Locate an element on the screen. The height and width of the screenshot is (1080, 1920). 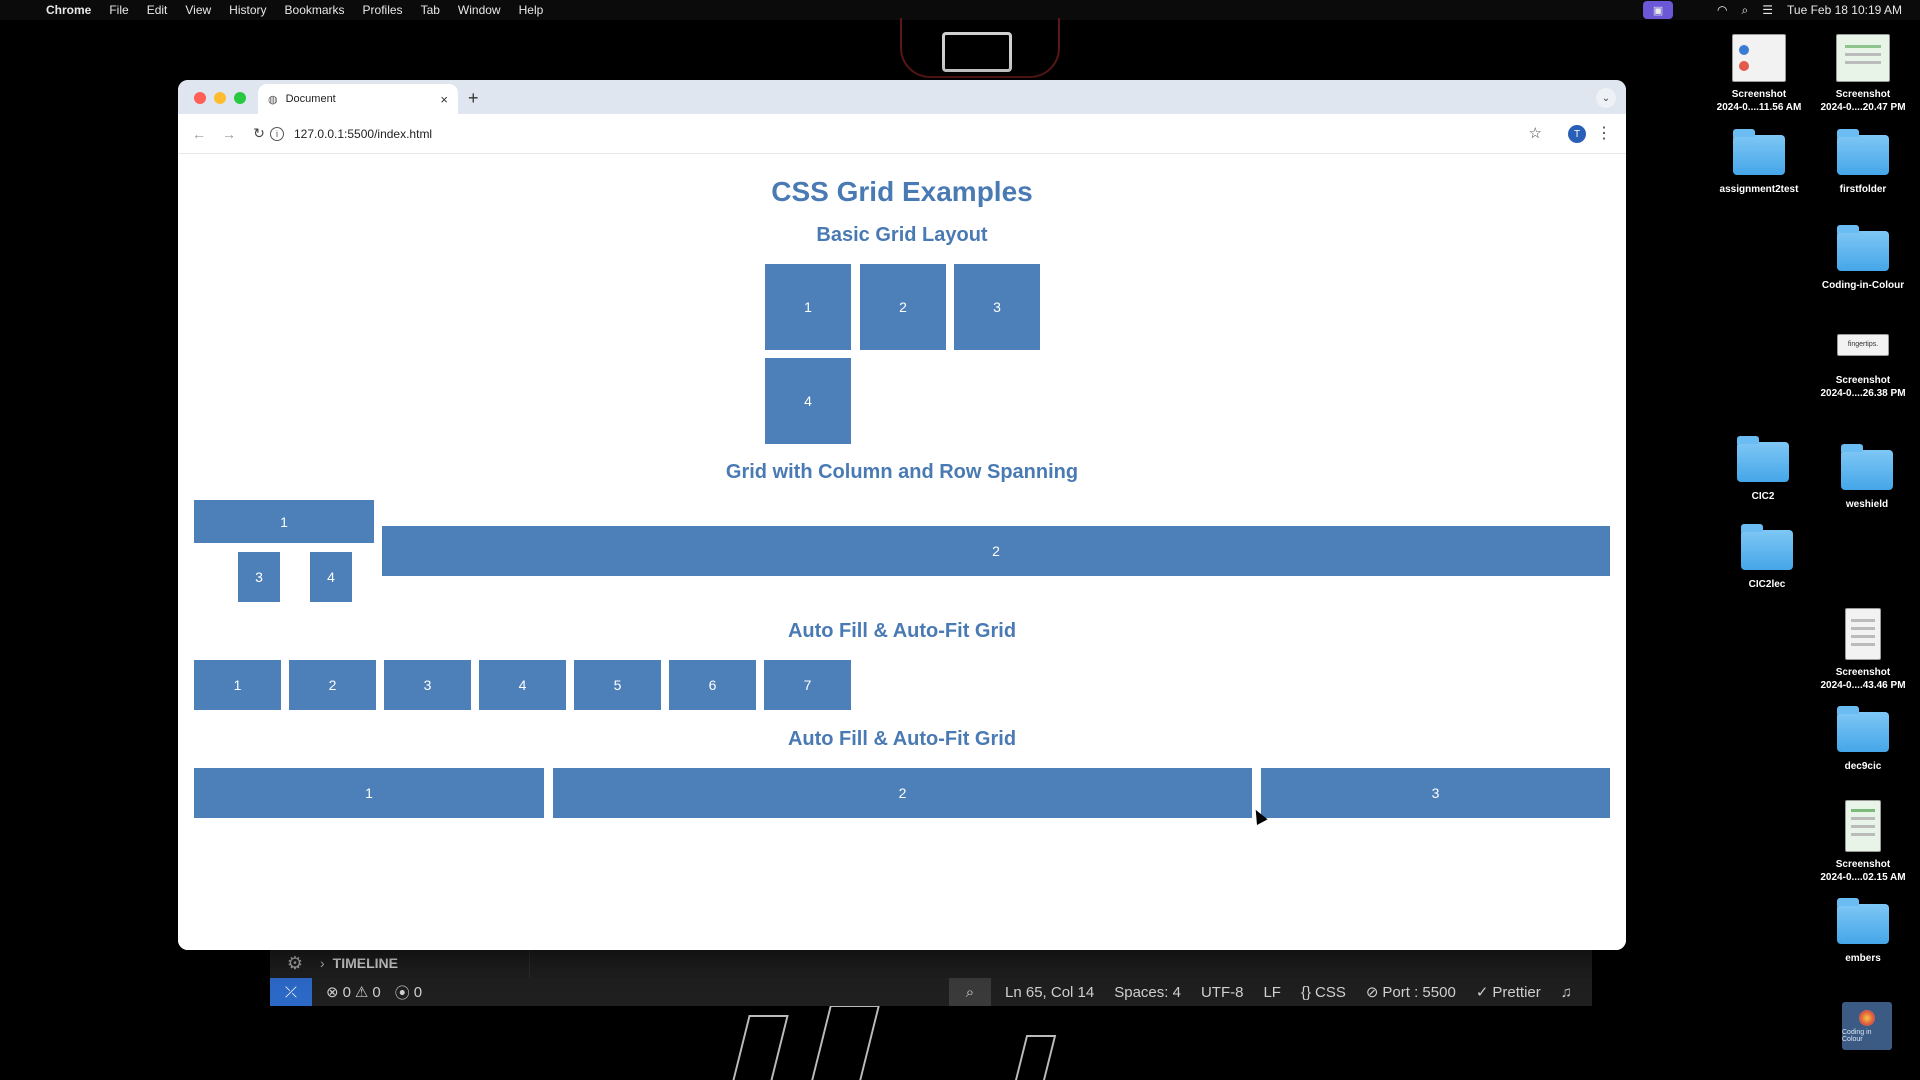
problems-indicator: ⊗ 0 ⚠ 0 is located at coordinates (353, 992).